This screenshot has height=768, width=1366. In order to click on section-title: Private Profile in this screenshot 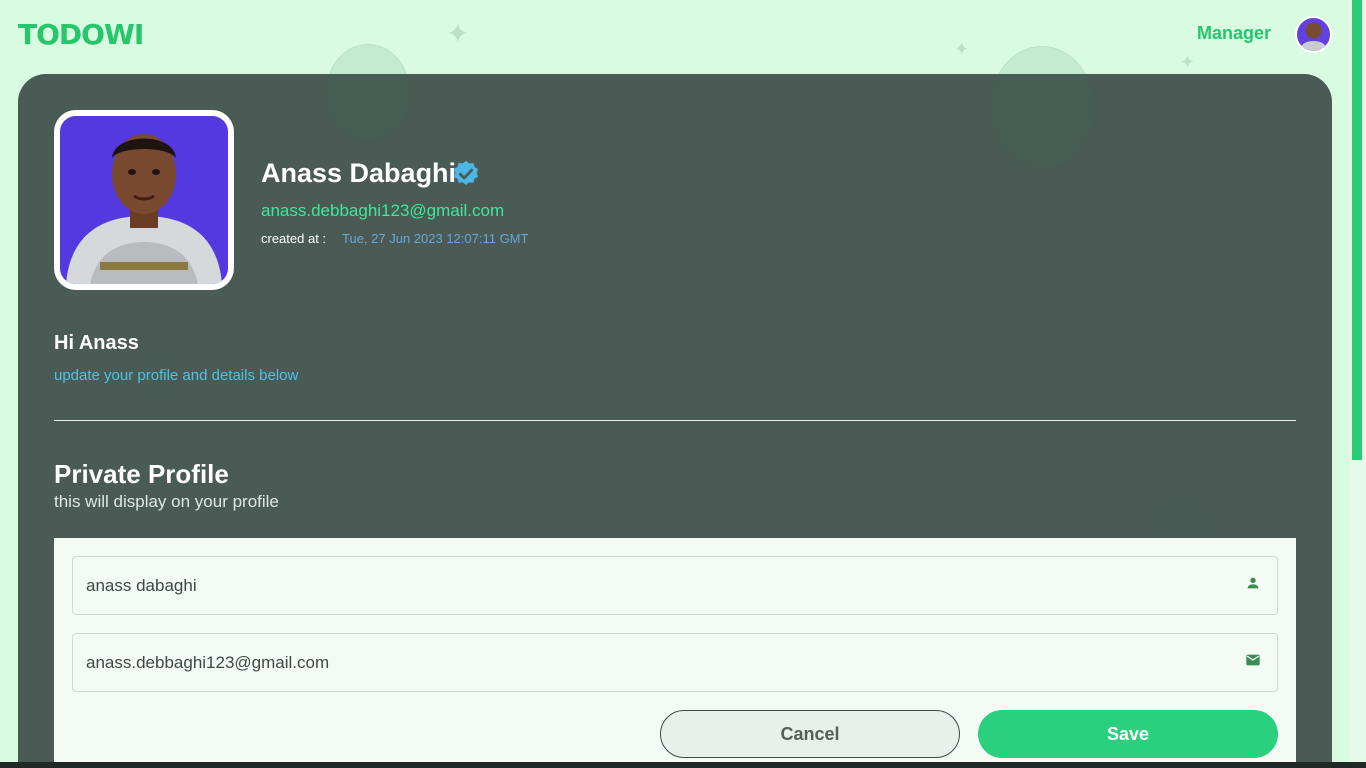, I will do `click(141, 474)`.